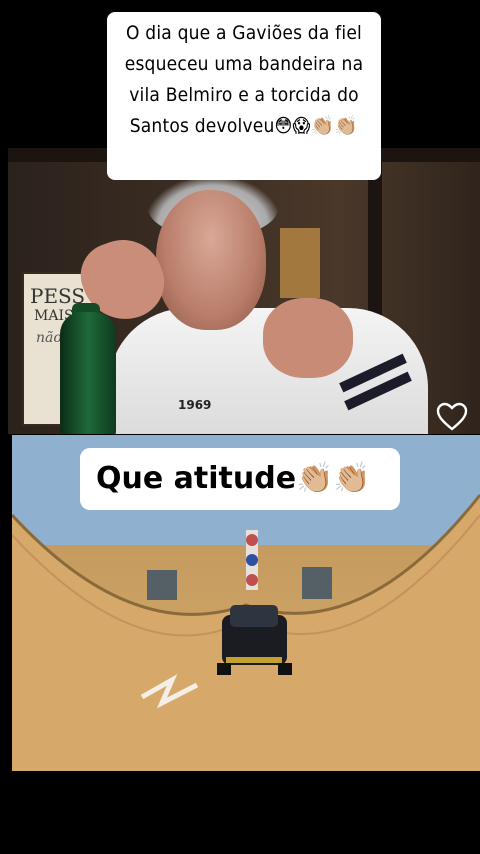  What do you see at coordinates (308, 338) in the screenshot?
I see `man-hand` at bounding box center [308, 338].